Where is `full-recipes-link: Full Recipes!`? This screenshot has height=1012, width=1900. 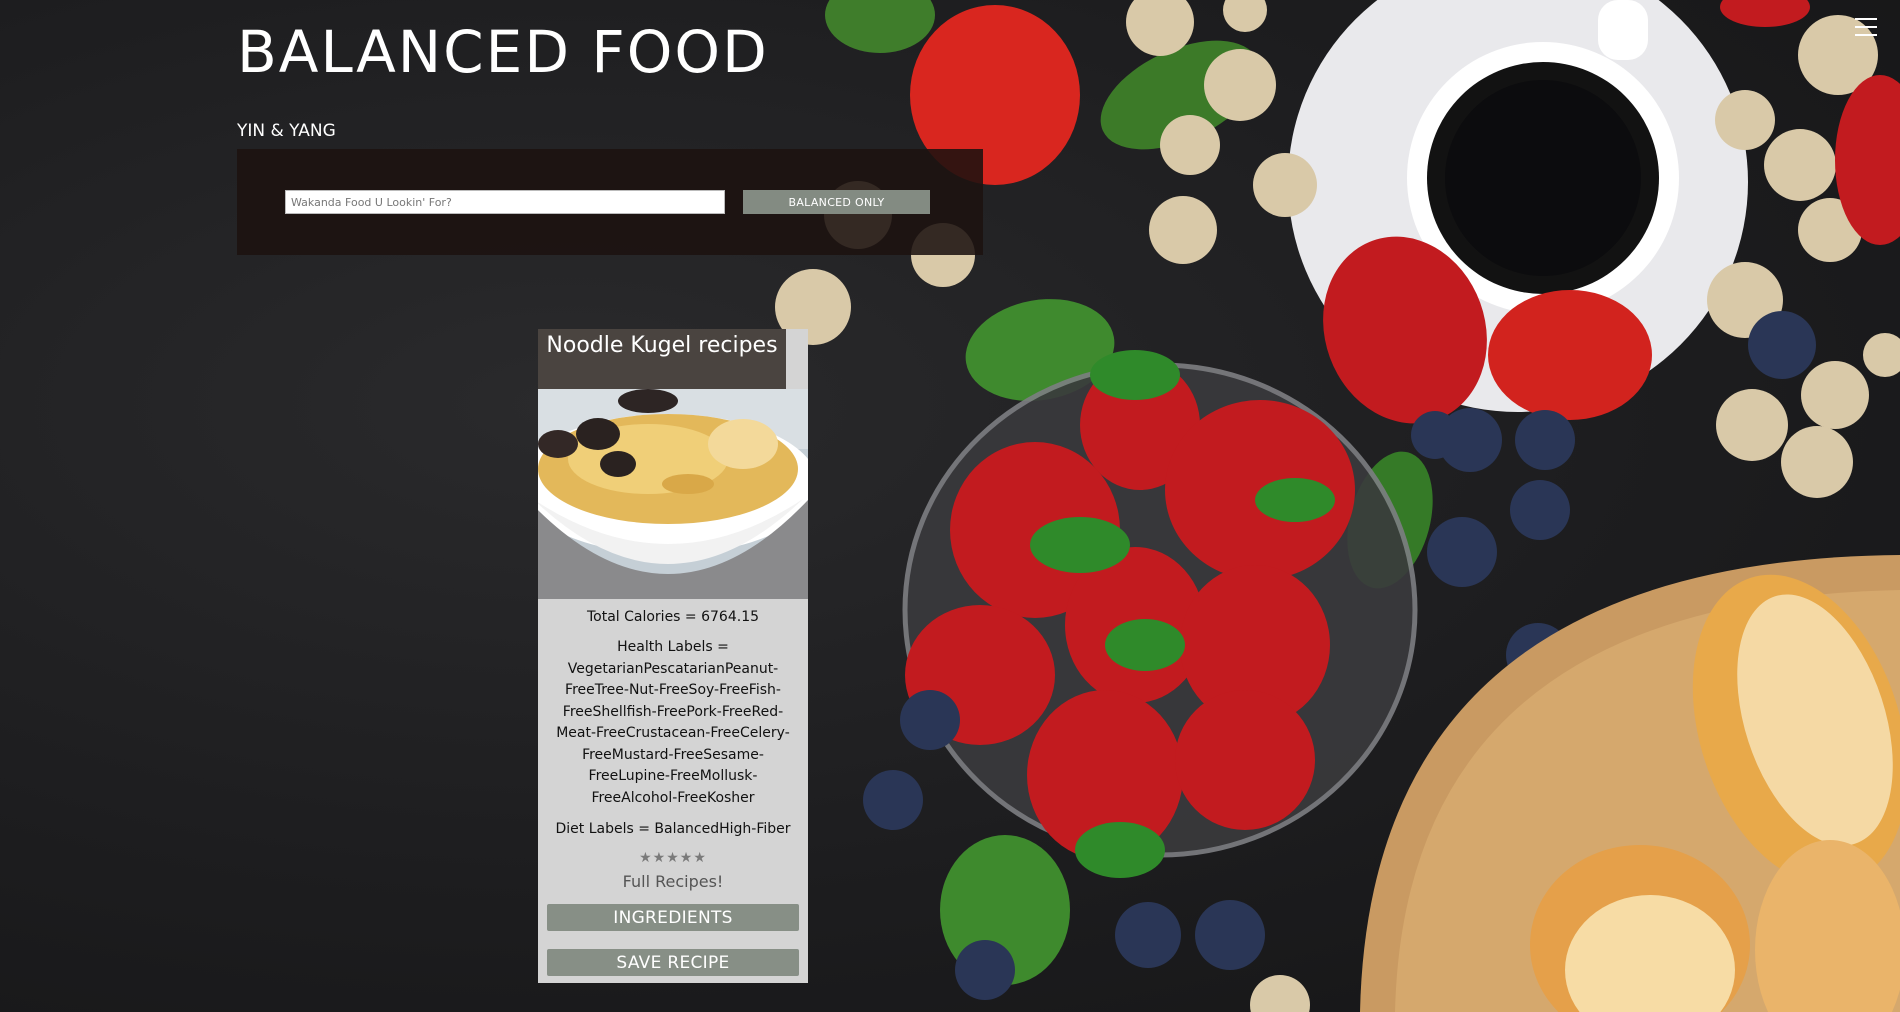
full-recipes-link: Full Recipes! is located at coordinates (673, 882).